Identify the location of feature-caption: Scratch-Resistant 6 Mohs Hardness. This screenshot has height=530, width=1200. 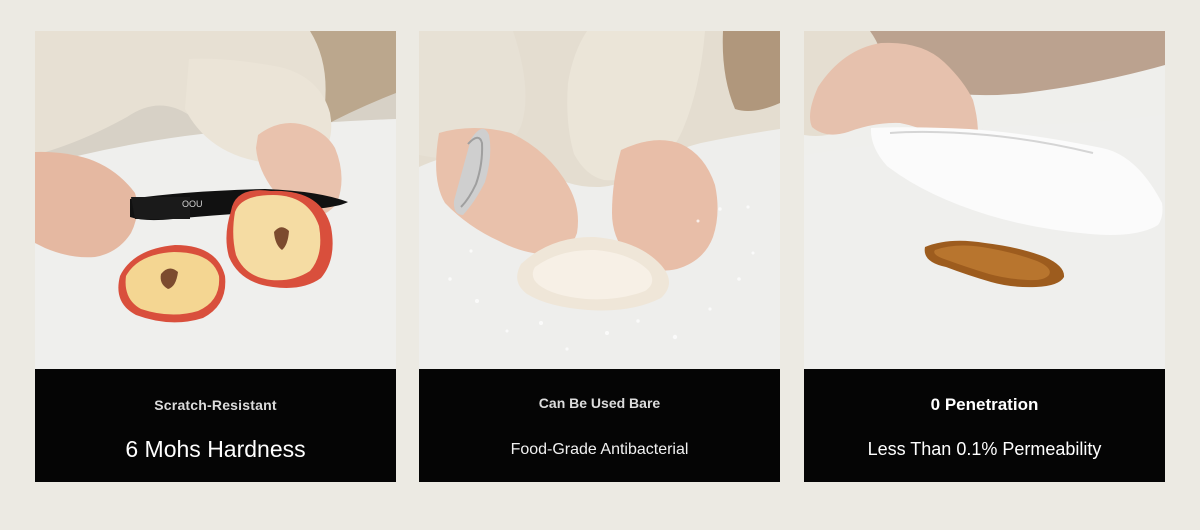
(215, 425).